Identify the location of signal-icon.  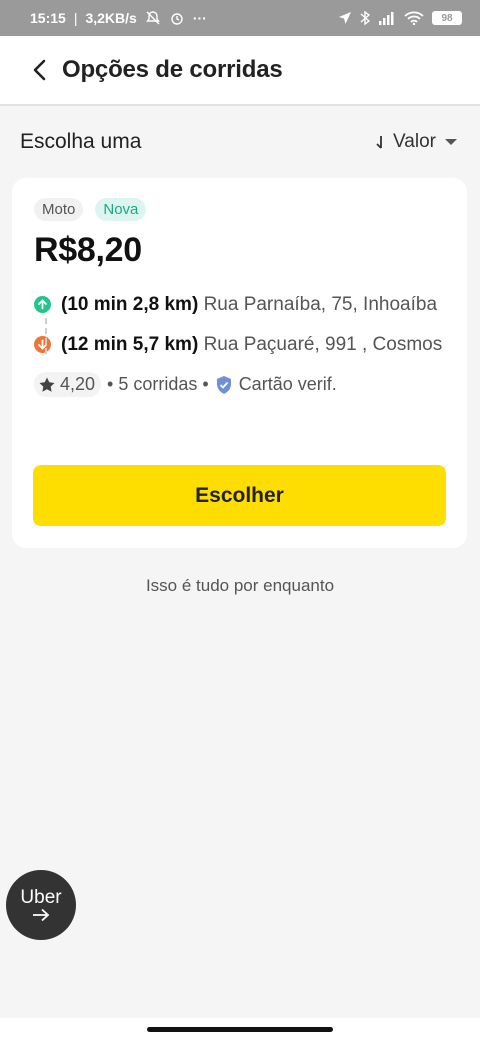
(387, 18).